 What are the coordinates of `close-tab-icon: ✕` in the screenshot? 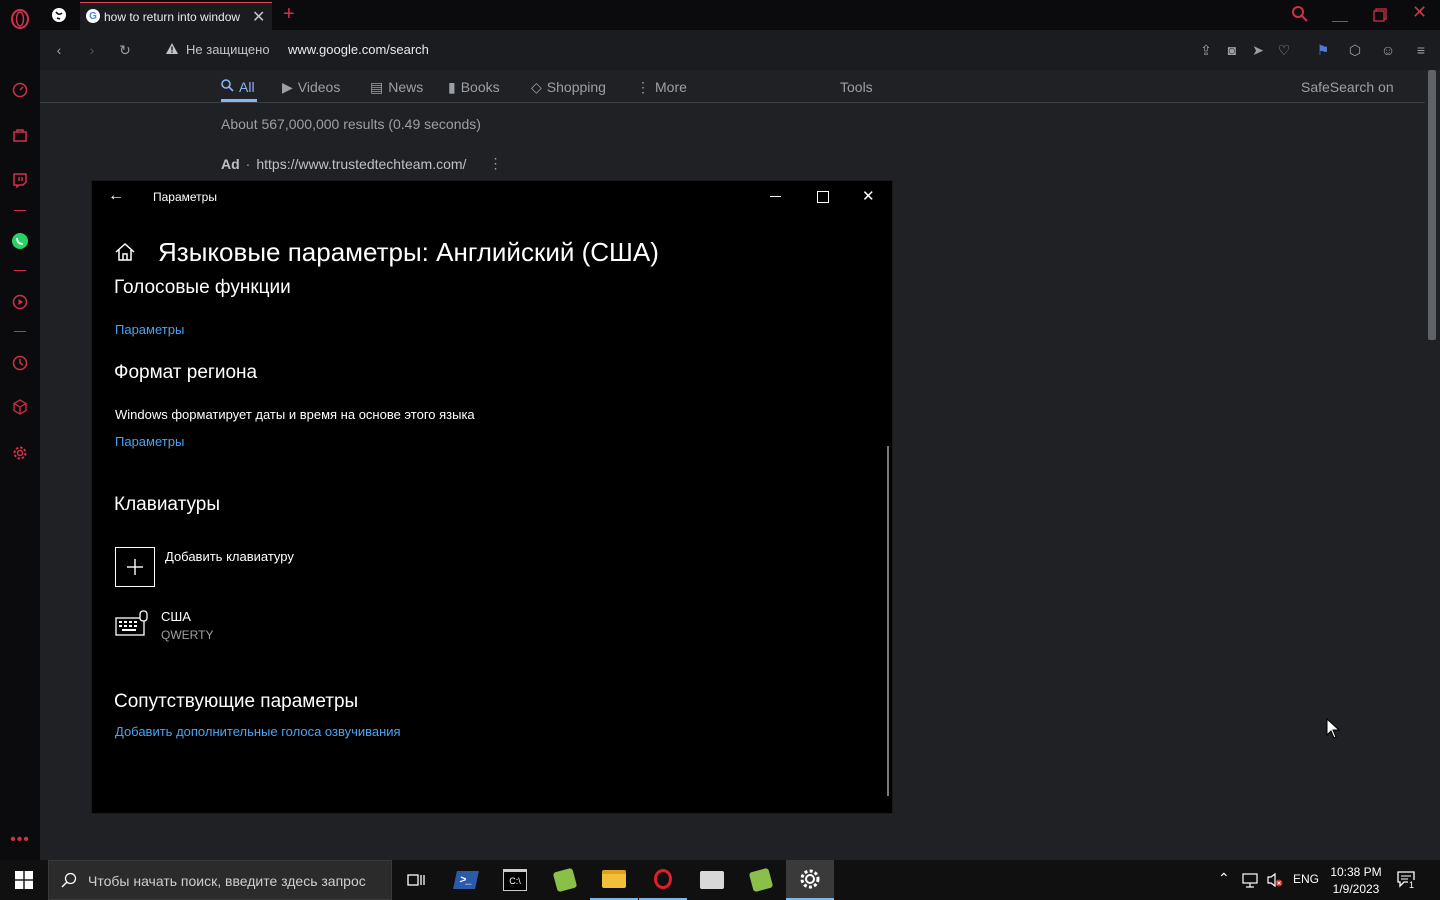 It's located at (258, 17).